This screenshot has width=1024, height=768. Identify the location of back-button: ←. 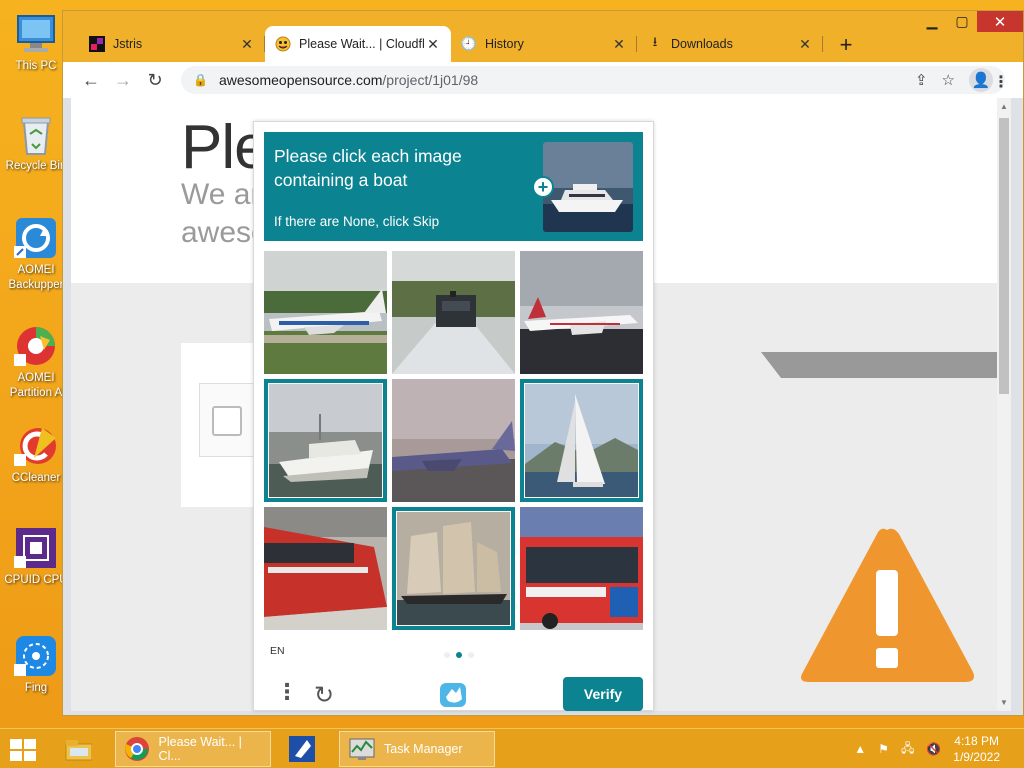
(91, 80).